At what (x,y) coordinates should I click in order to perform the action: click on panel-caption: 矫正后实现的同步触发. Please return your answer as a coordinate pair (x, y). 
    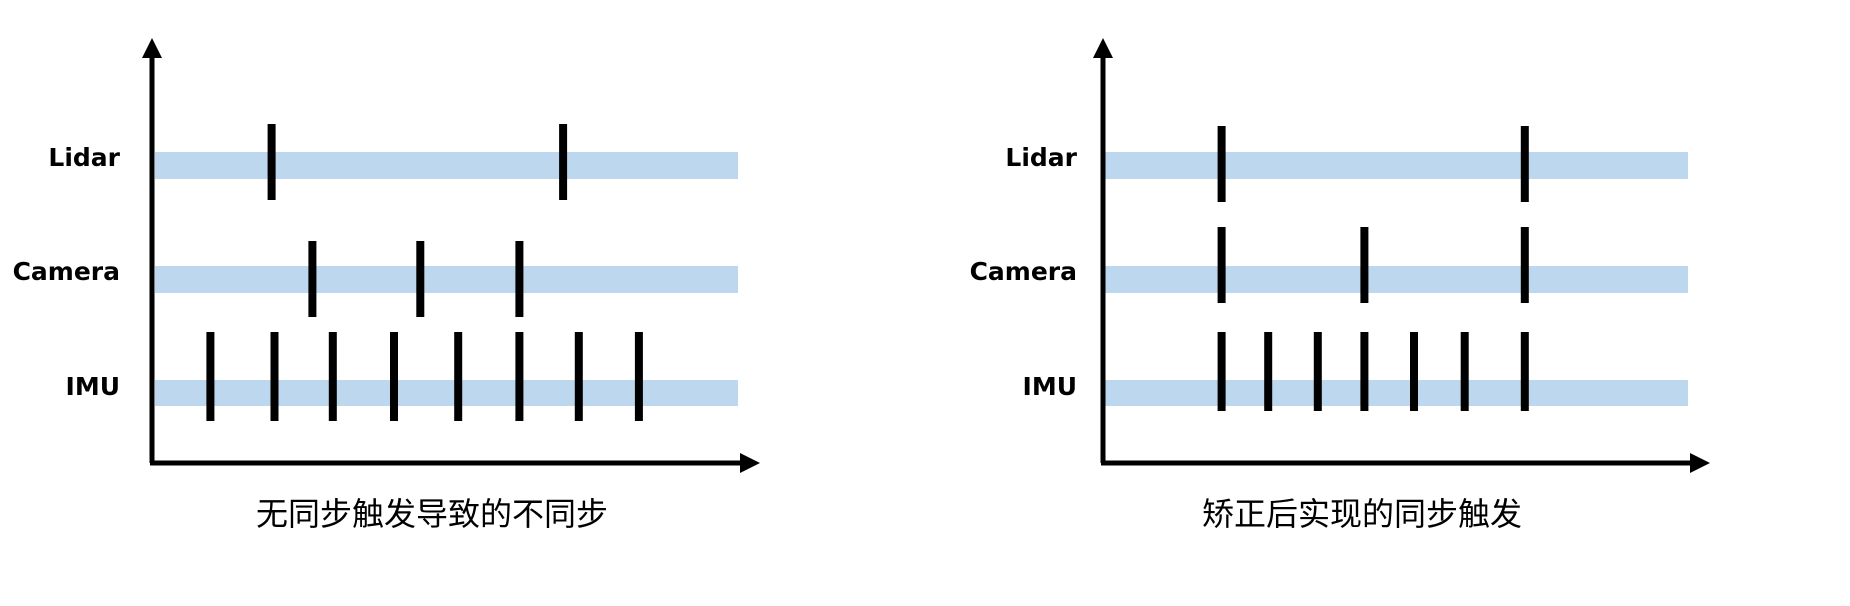
    Looking at the image, I should click on (1362, 514).